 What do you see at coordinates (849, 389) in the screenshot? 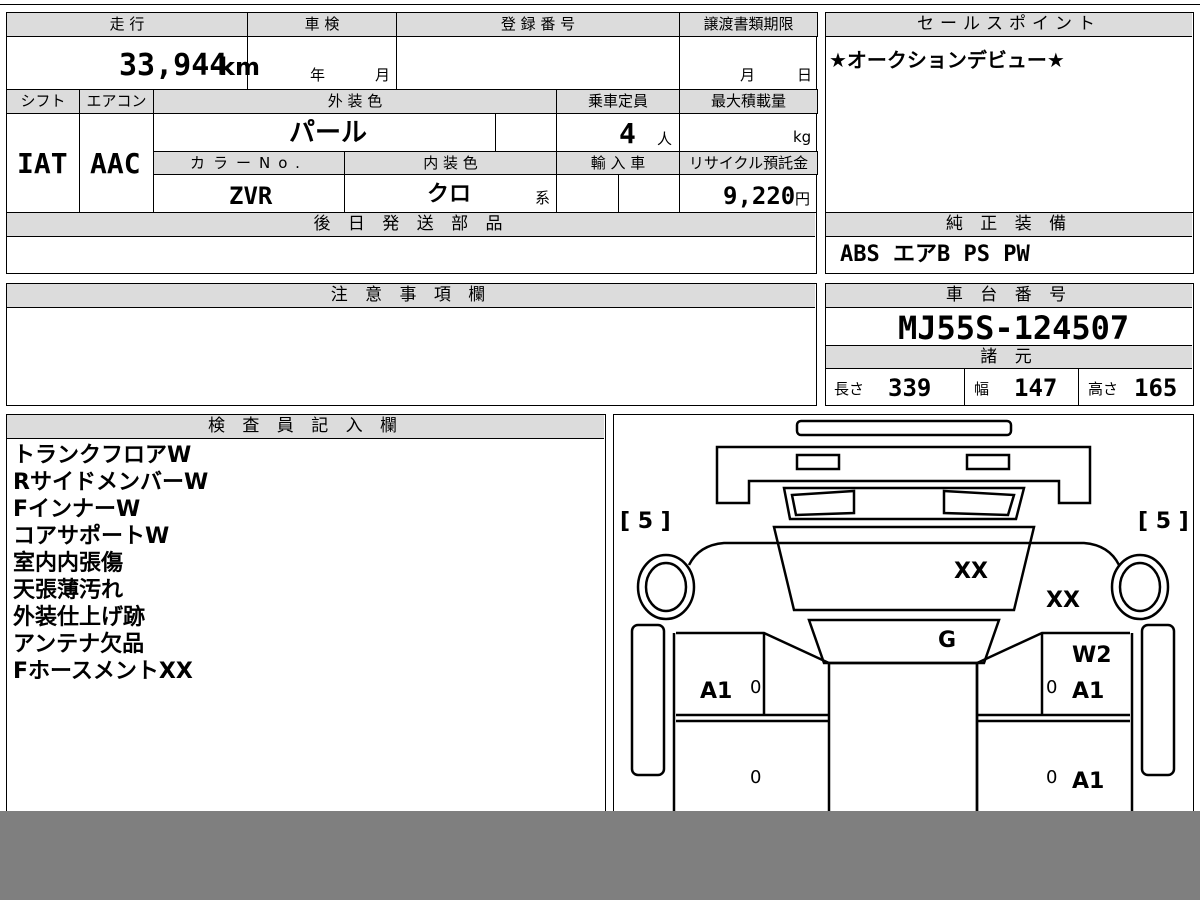
I see `length-label: 長さ` at bounding box center [849, 389].